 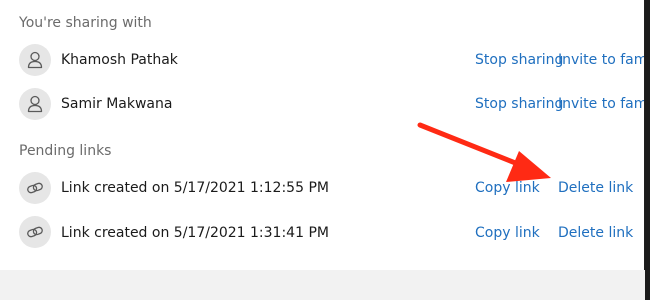 What do you see at coordinates (195, 233) in the screenshot?
I see `link-created-text: Link created on 5/17/2021 1:31:41 PM` at bounding box center [195, 233].